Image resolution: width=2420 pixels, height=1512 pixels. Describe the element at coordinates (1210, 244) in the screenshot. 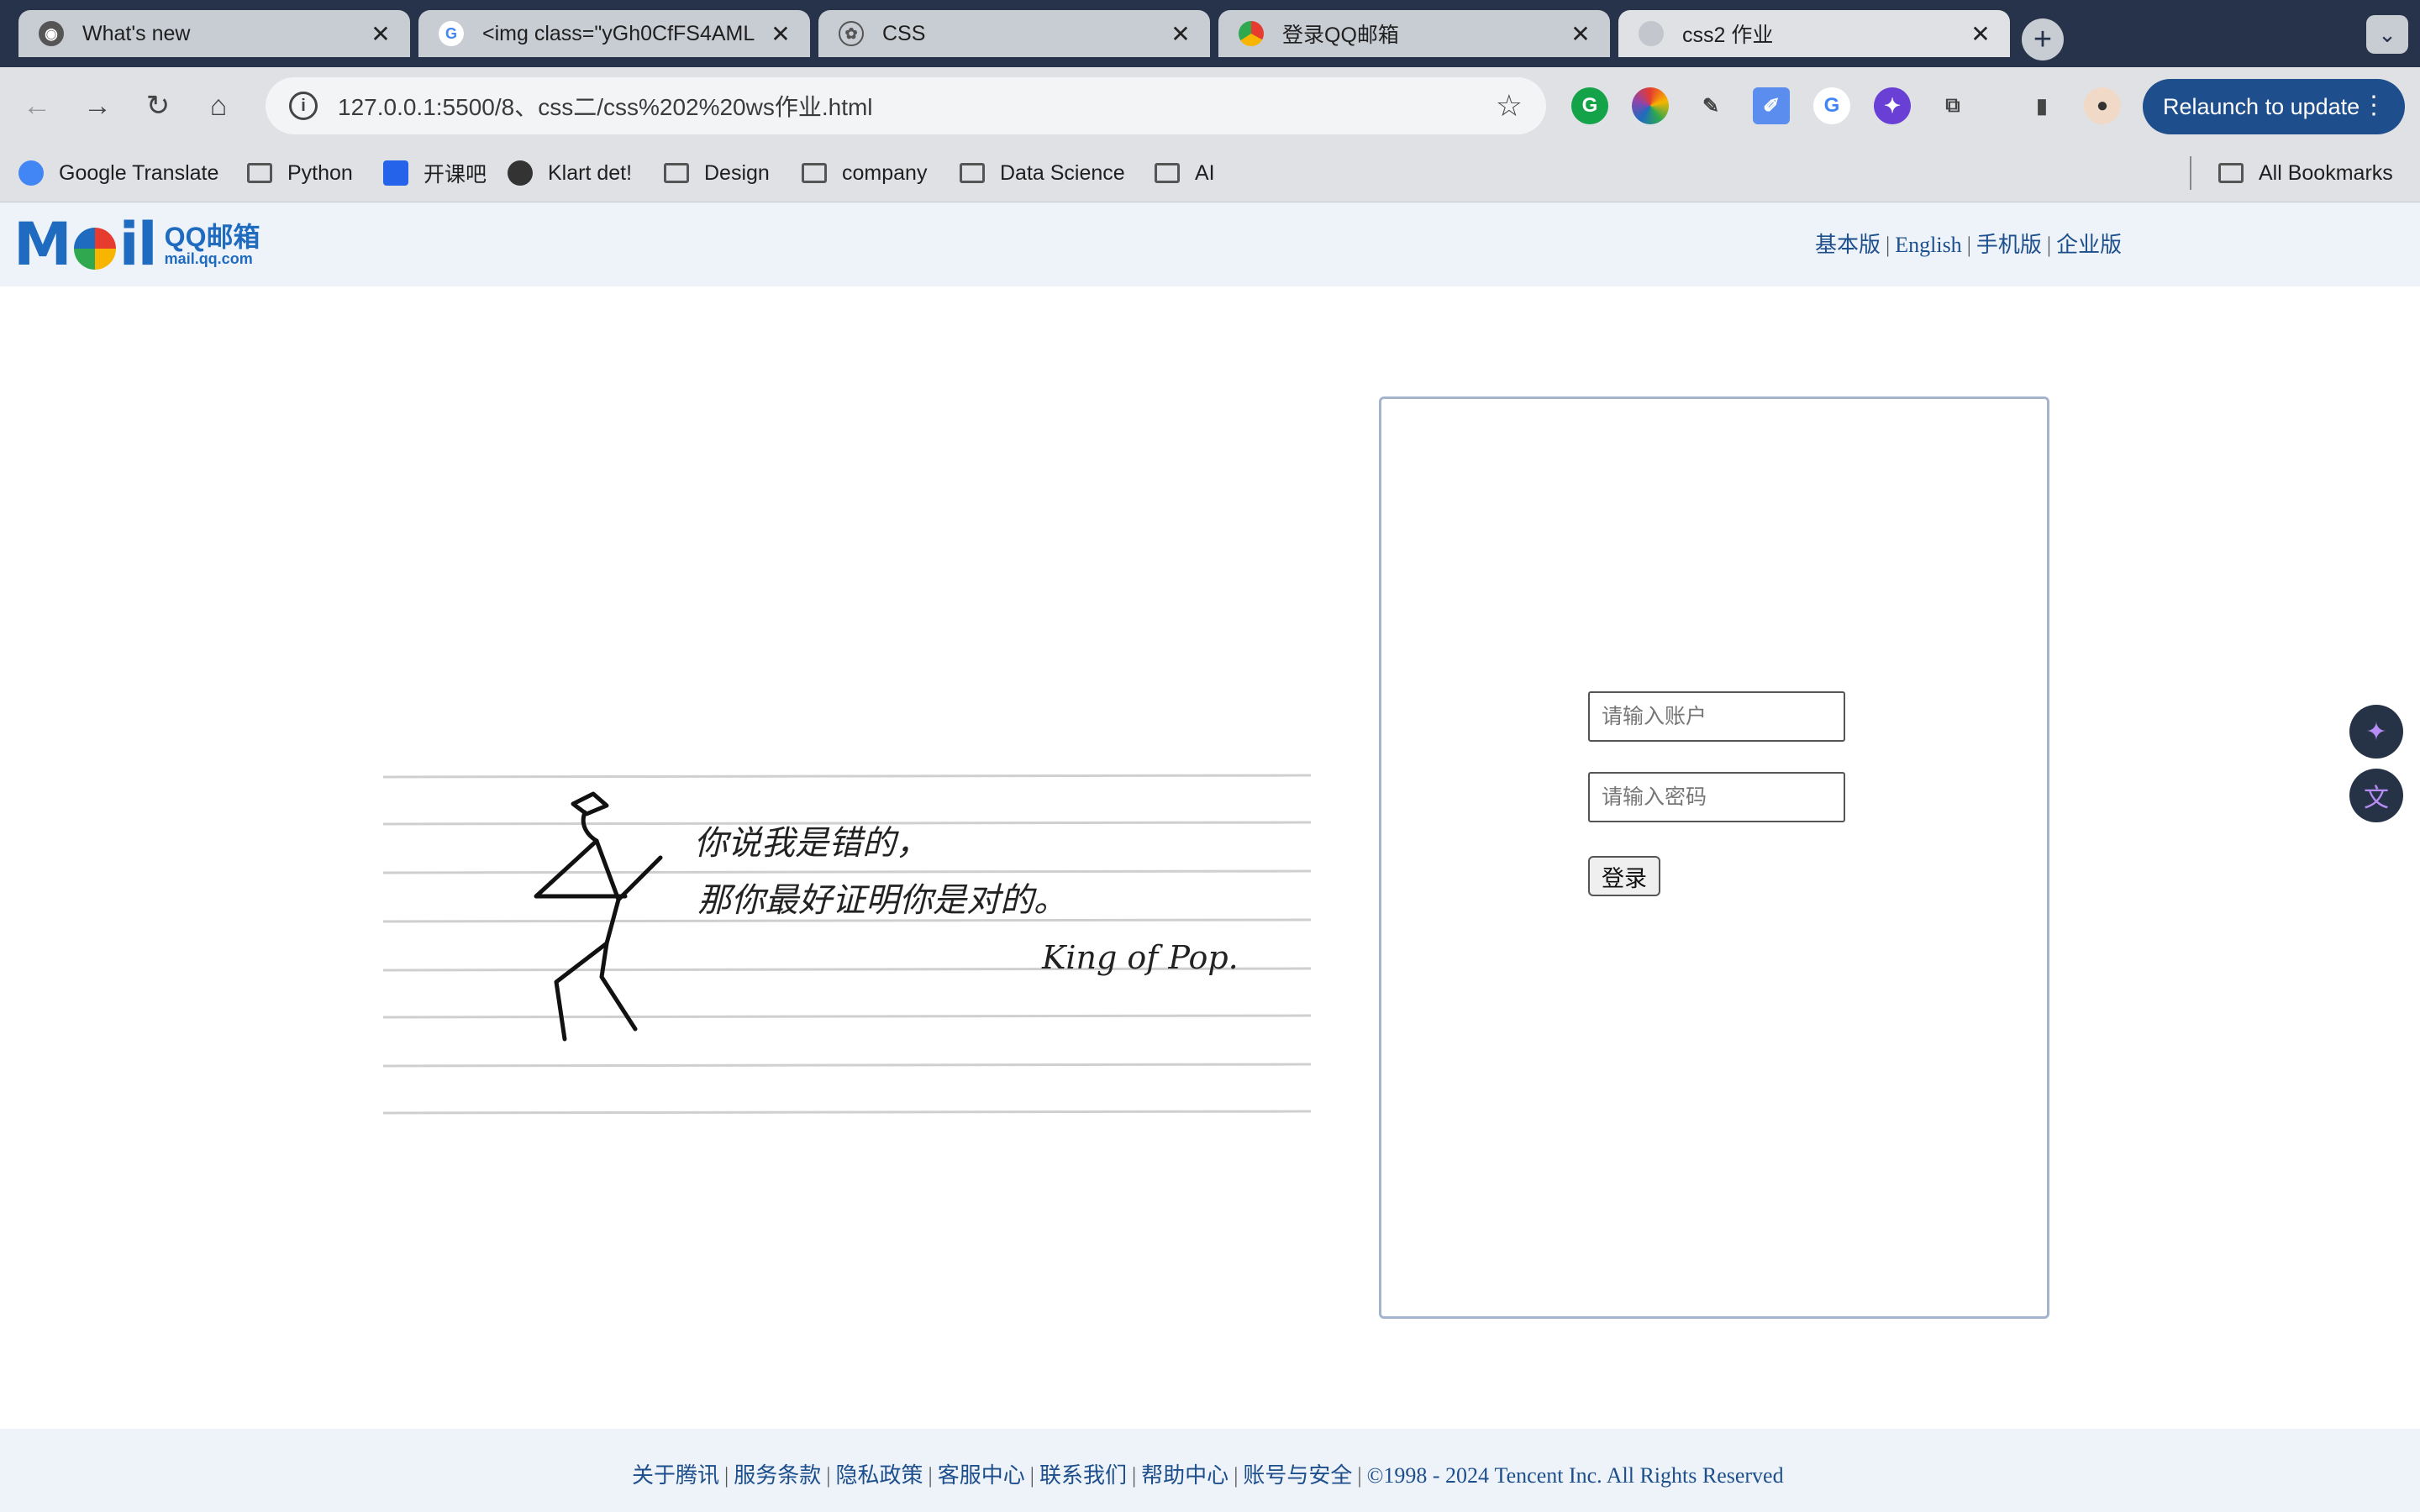

I see `site-header: Mil QQ邮箱 mail.qq.com 基本版 | English | 手机版 | 企业版` at that location.